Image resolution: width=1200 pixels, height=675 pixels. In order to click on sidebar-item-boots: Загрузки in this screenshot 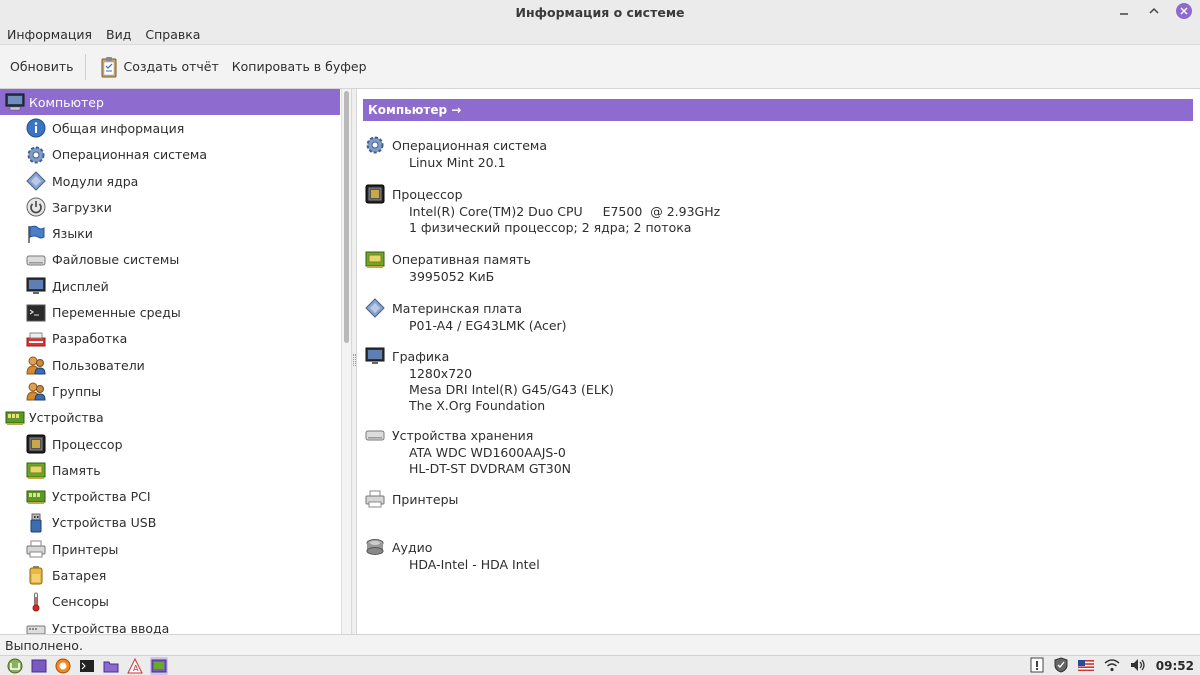, I will do `click(170, 207)`.